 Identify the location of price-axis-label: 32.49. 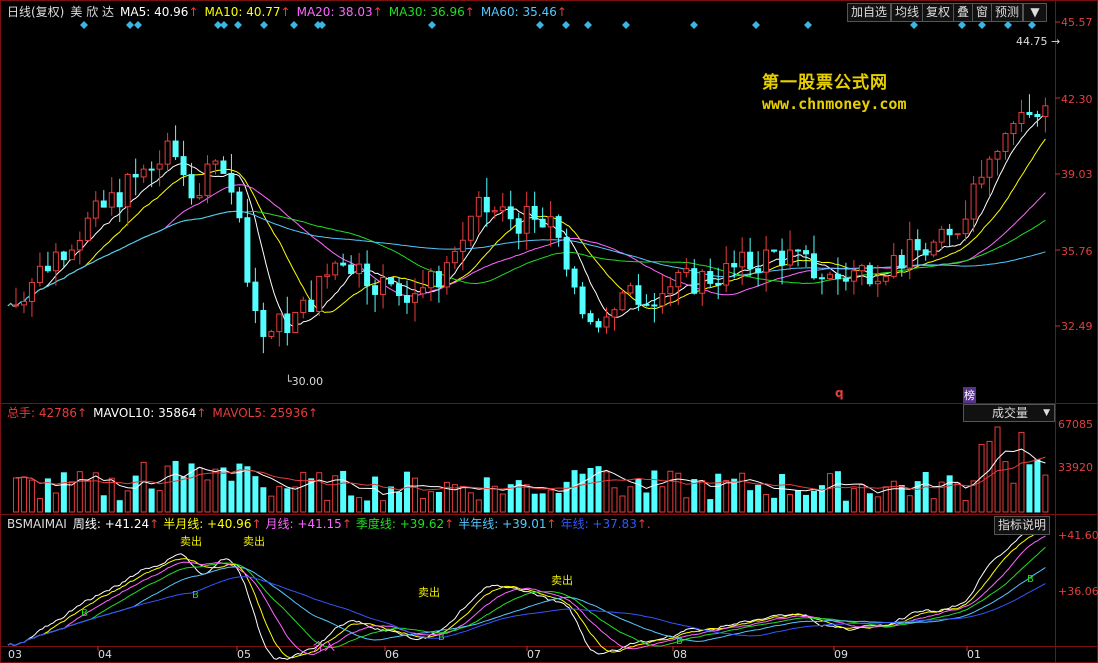
(1077, 326).